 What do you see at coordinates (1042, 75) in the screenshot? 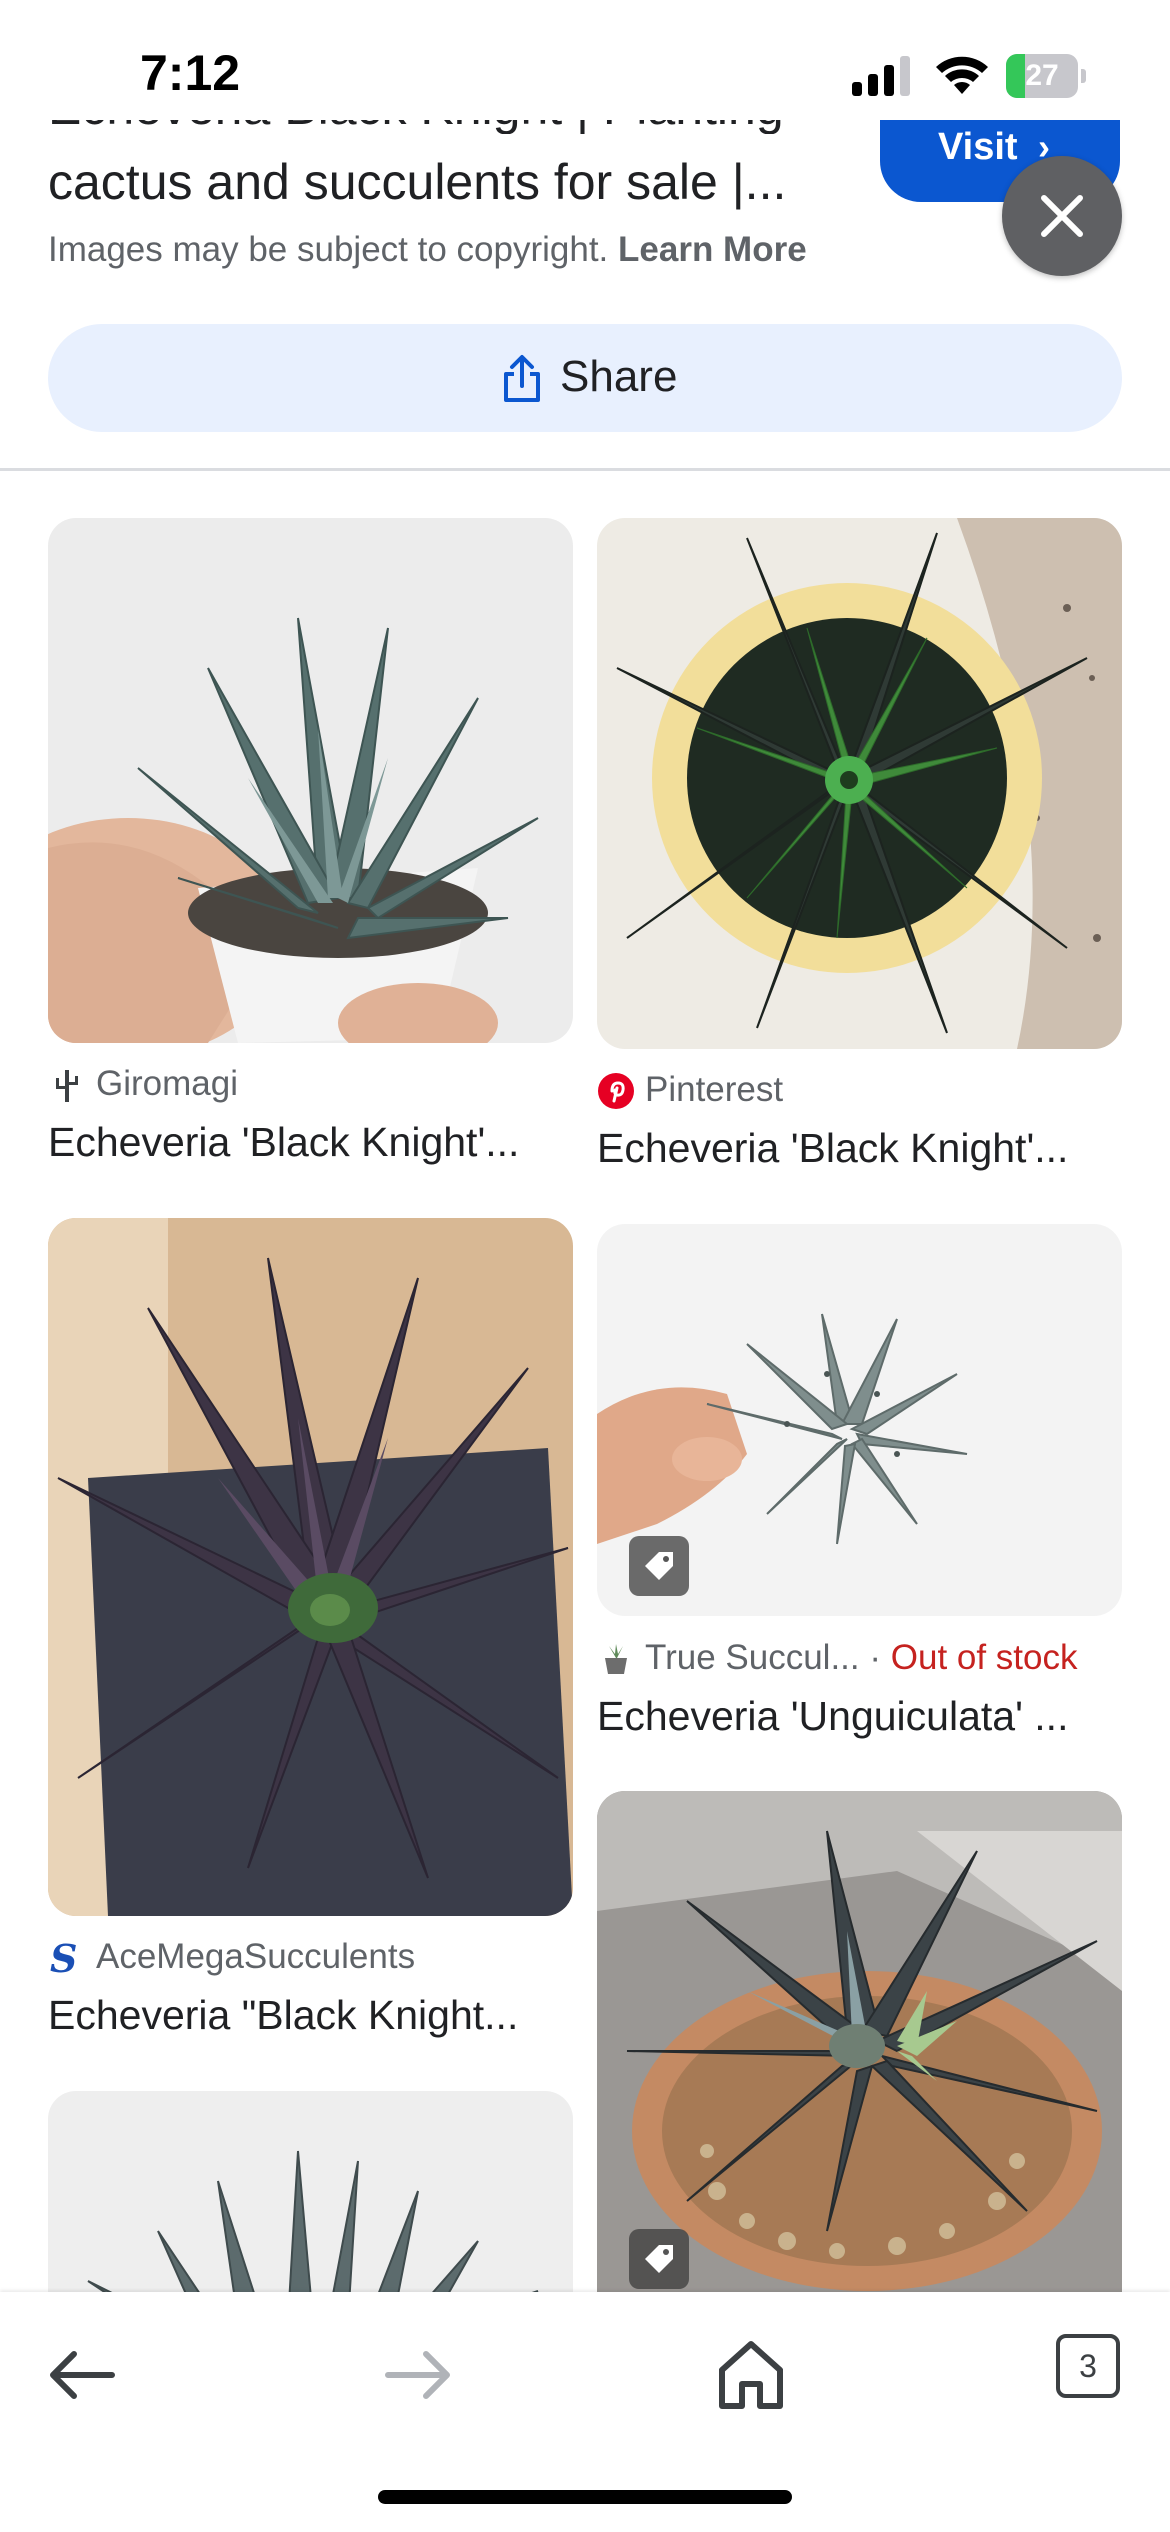
I see `battery-percentage: 27` at bounding box center [1042, 75].